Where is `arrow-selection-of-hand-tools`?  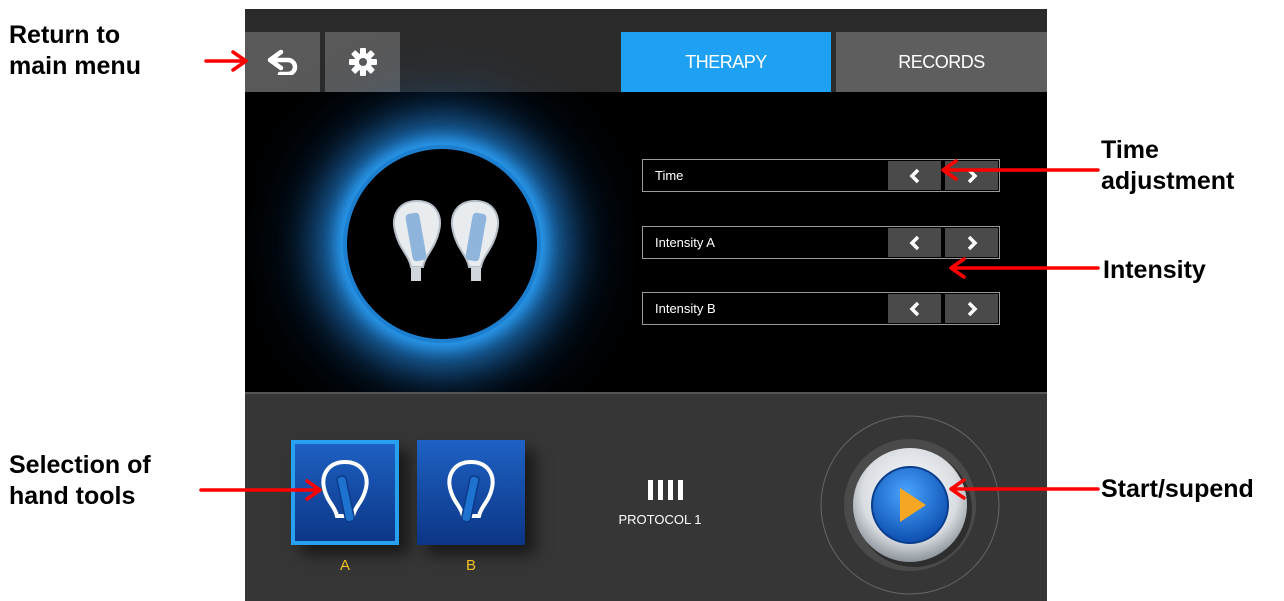 arrow-selection-of-hand-tools is located at coordinates (260, 490).